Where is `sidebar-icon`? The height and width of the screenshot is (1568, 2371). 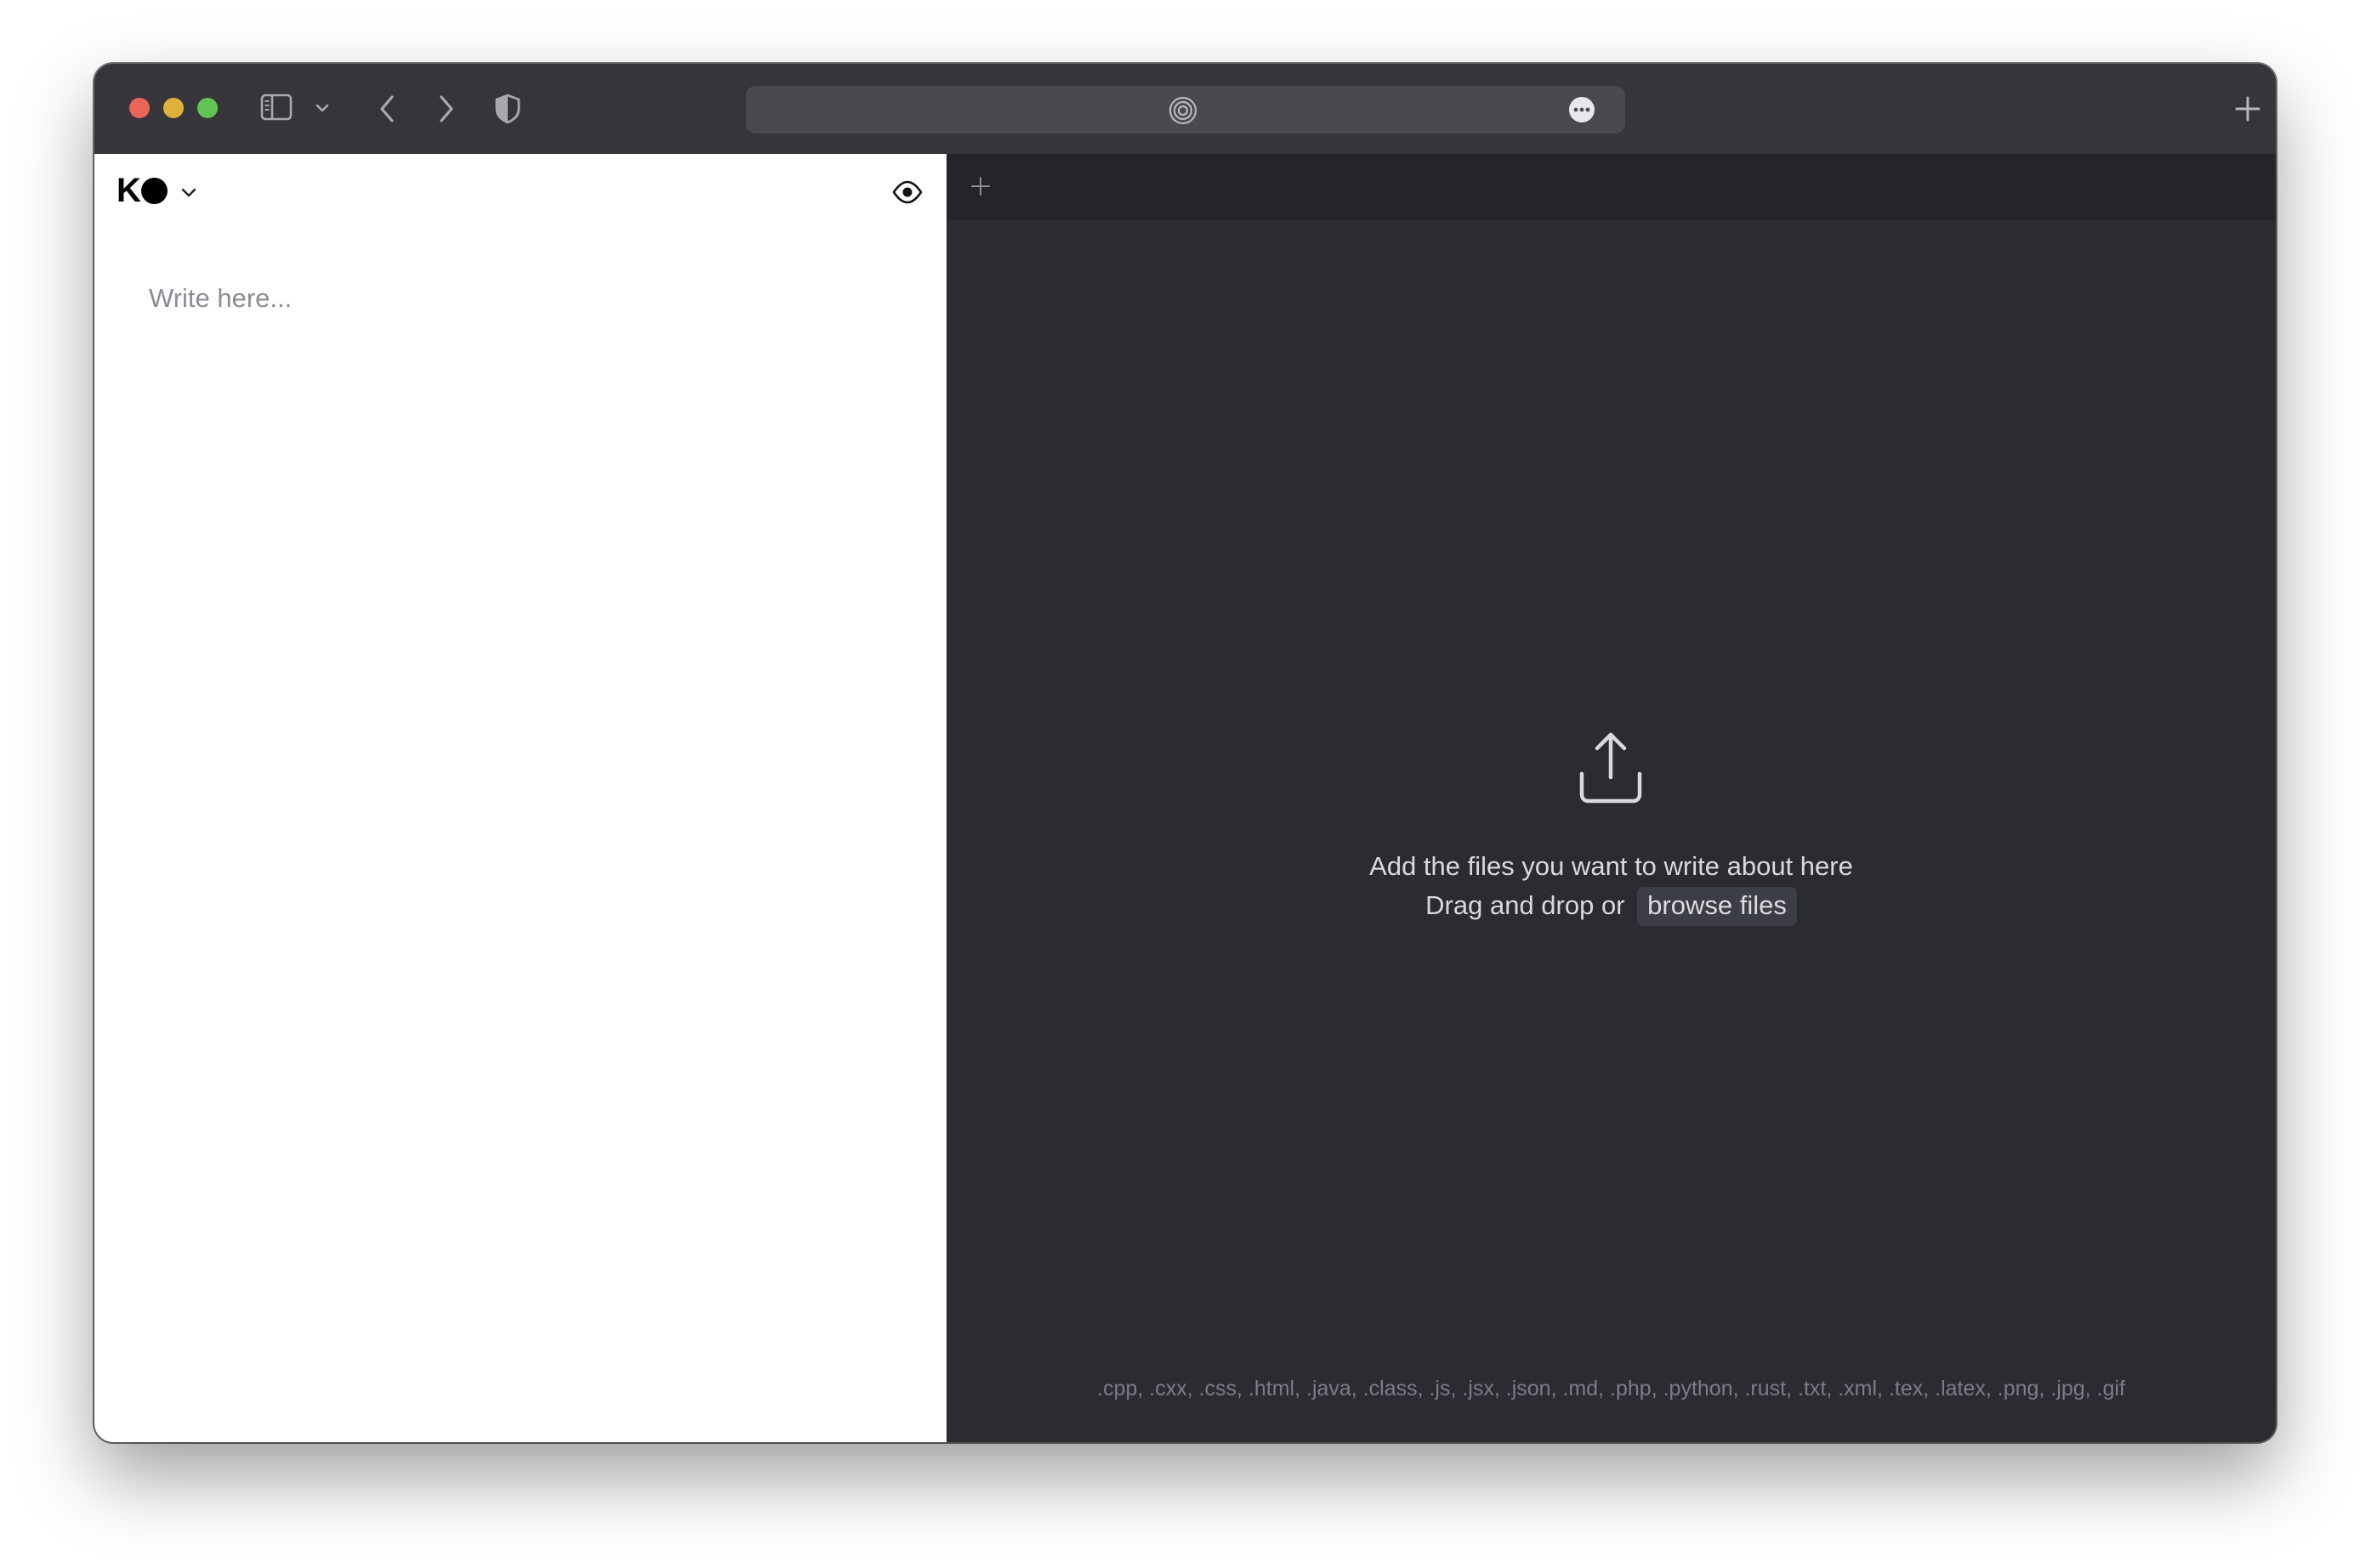
sidebar-icon is located at coordinates (277, 107).